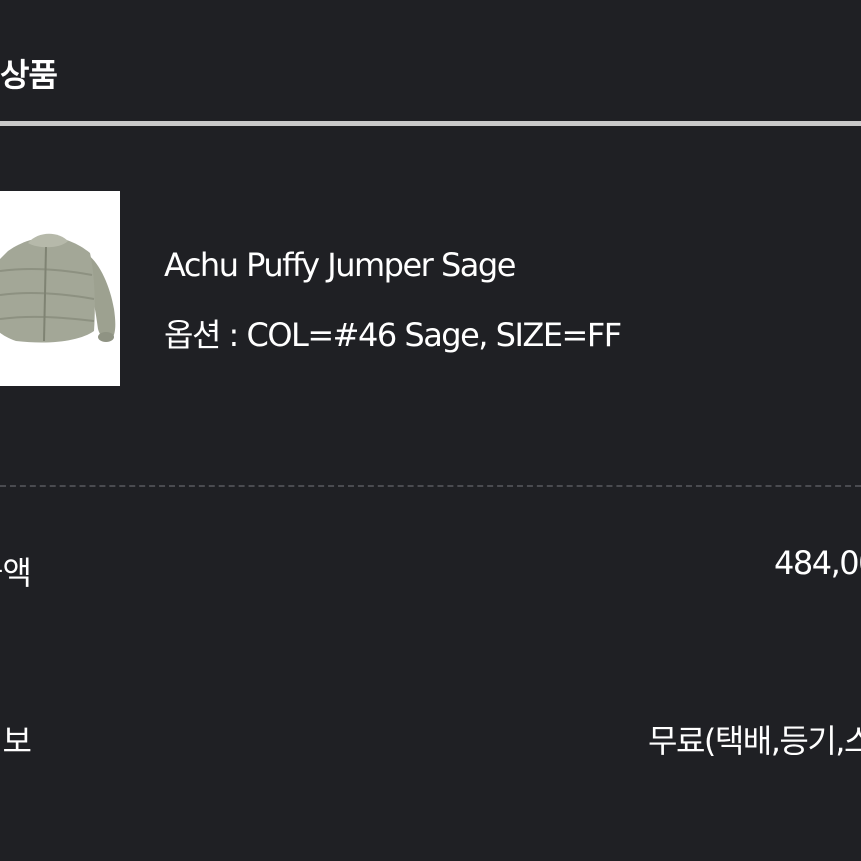 The image size is (861, 861). I want to click on price-label: 금액, so click(16, 573).